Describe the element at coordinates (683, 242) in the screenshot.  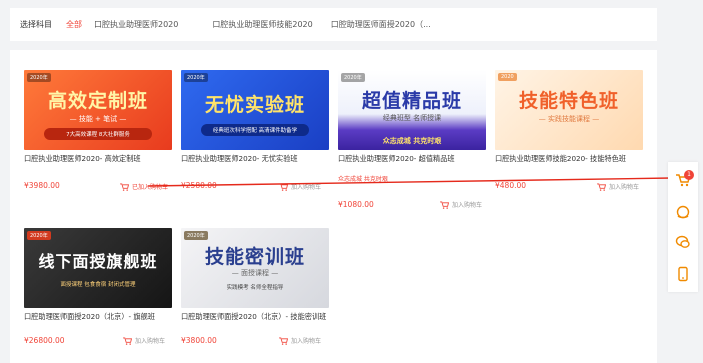
I see `chat-icon` at that location.